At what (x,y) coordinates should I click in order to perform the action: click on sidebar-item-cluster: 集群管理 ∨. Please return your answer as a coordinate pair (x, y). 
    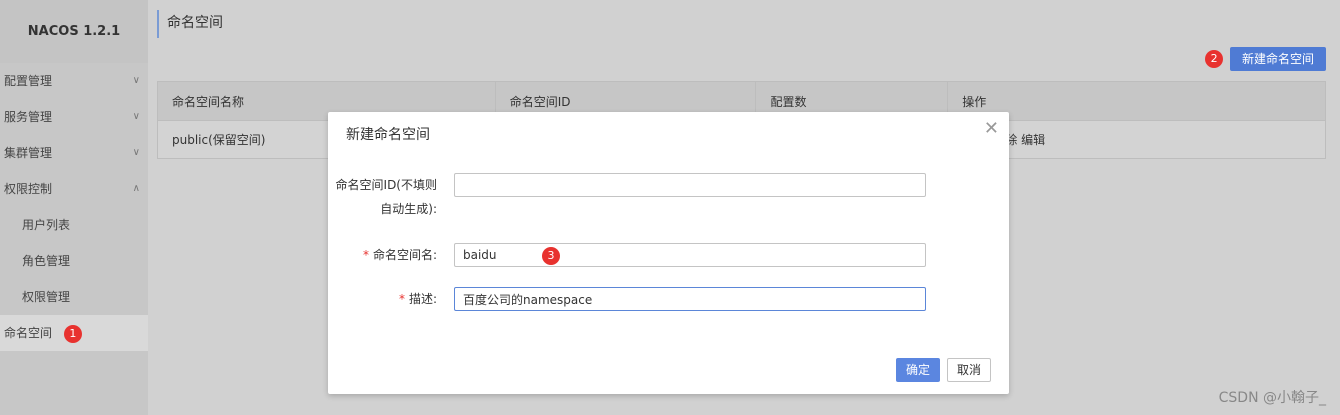
    Looking at the image, I should click on (74, 153).